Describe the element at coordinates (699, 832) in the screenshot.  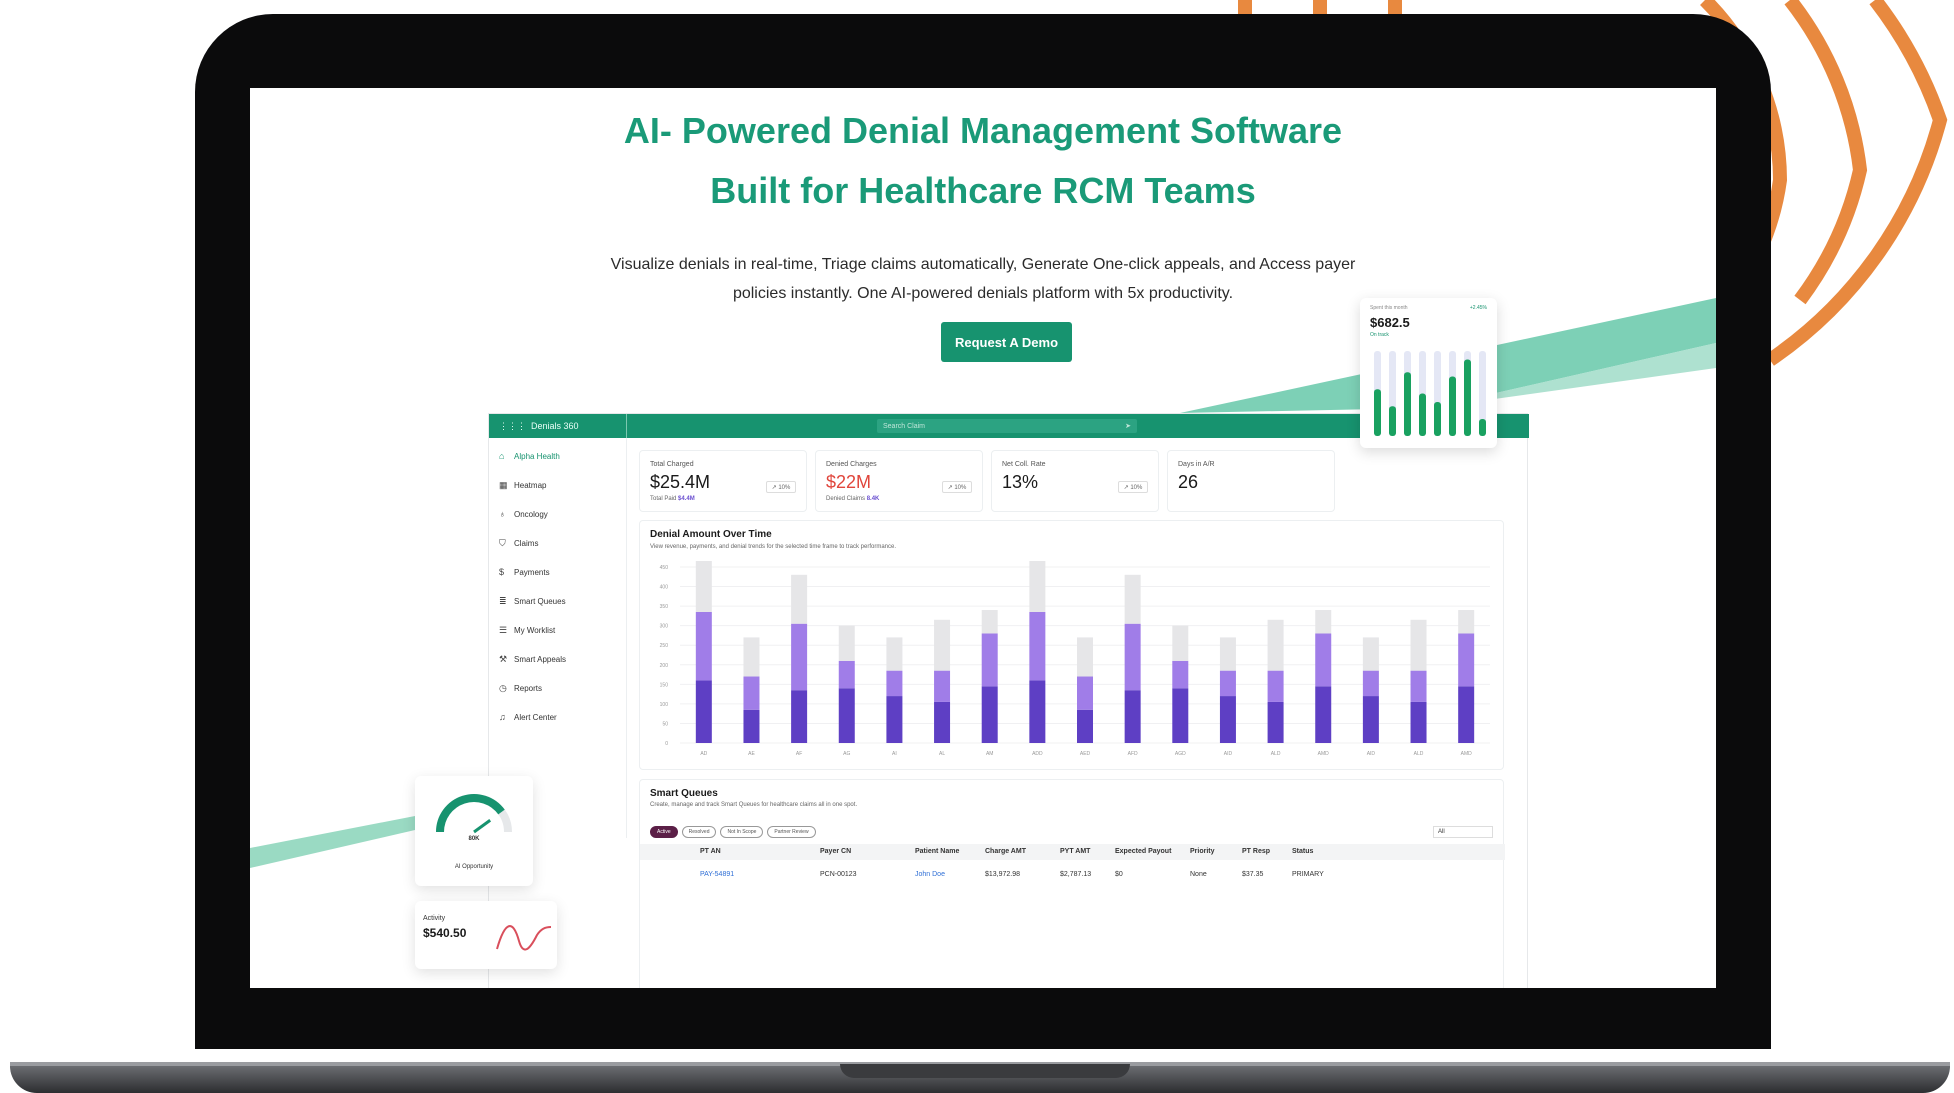
I see `queue-tab-resolved: Resolved` at that location.